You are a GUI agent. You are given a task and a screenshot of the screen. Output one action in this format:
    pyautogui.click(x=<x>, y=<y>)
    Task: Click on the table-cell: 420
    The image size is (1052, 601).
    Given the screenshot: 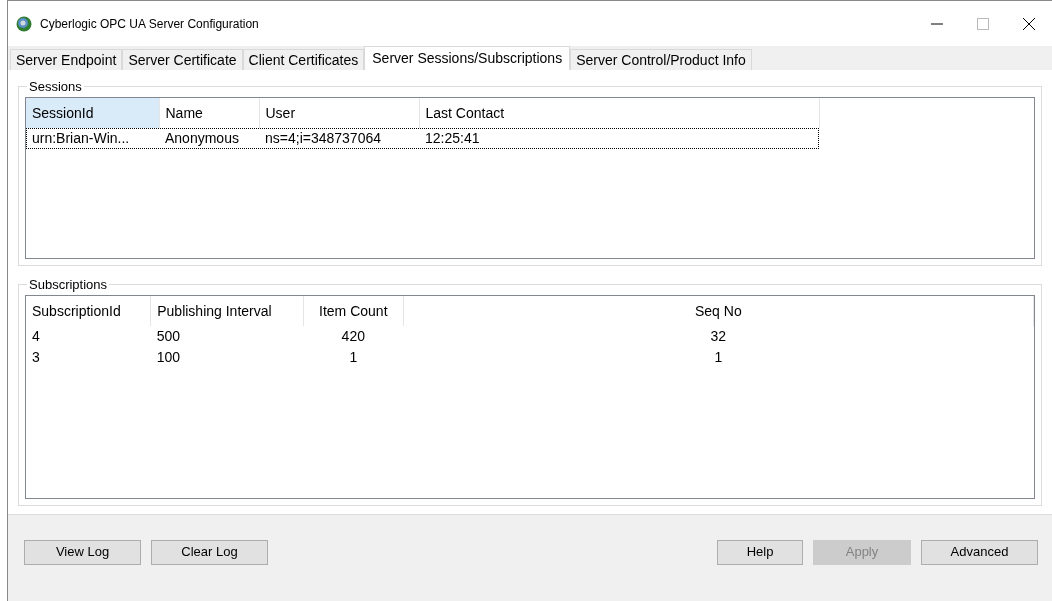 What is the action you would take?
    pyautogui.click(x=353, y=336)
    